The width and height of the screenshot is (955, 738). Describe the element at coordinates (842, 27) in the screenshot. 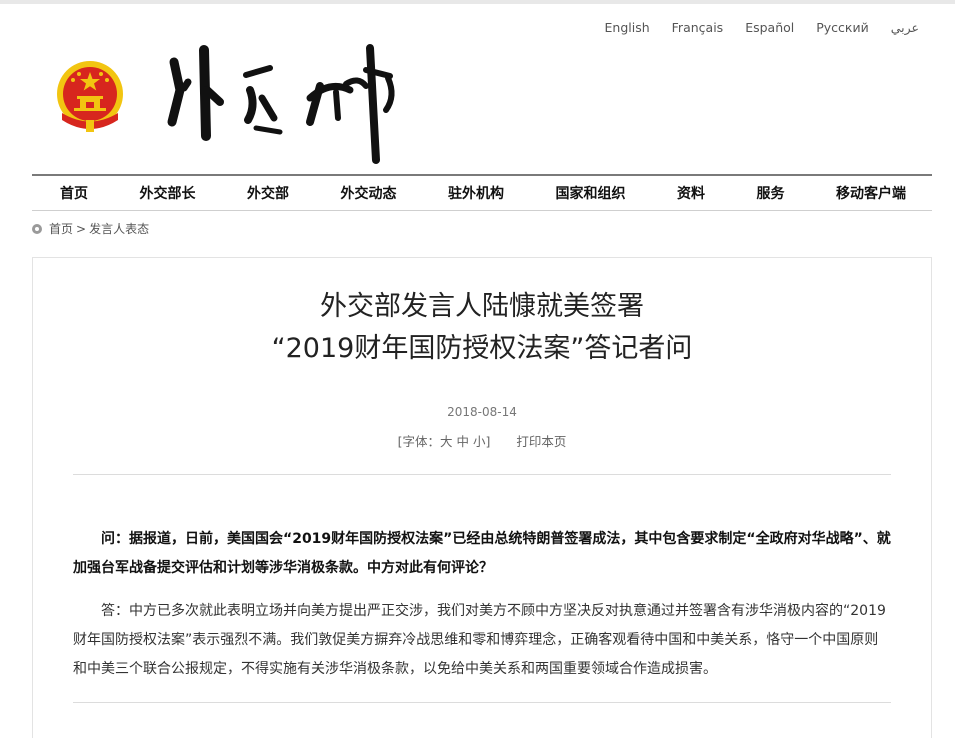

I see `lang-russian: Русский` at that location.